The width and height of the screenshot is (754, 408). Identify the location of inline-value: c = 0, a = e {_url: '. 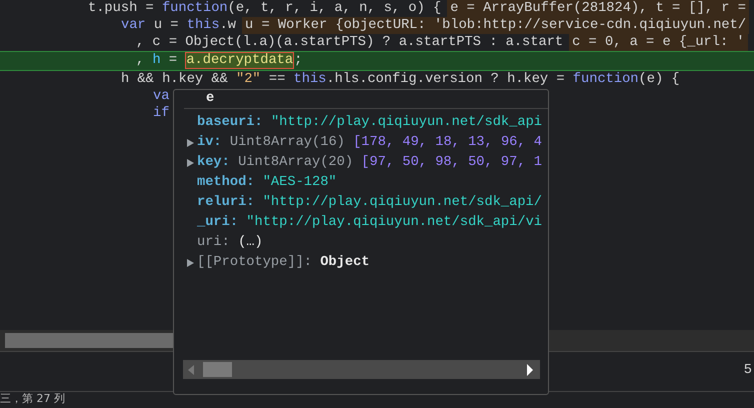
(658, 42).